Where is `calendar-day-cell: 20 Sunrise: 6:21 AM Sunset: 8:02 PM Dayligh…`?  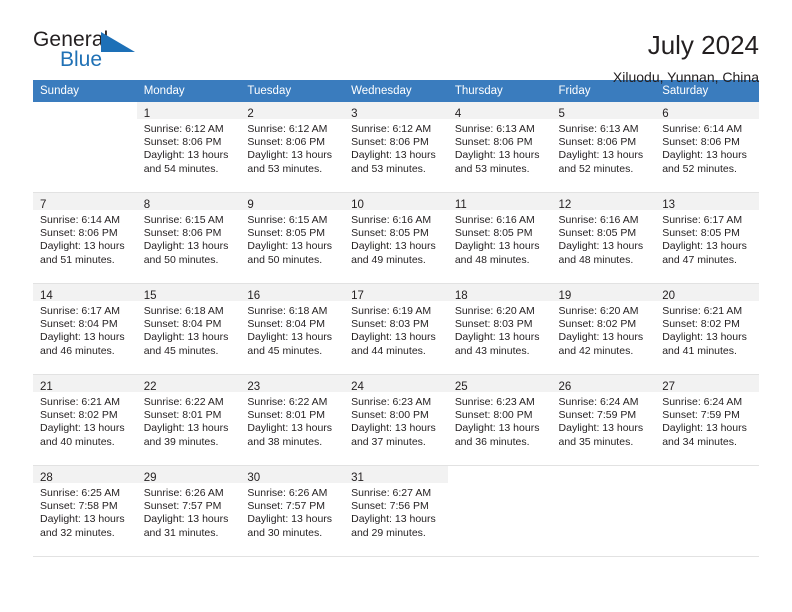 calendar-day-cell: 20 Sunrise: 6:21 AM Sunset: 8:02 PM Dayligh… is located at coordinates (707, 329).